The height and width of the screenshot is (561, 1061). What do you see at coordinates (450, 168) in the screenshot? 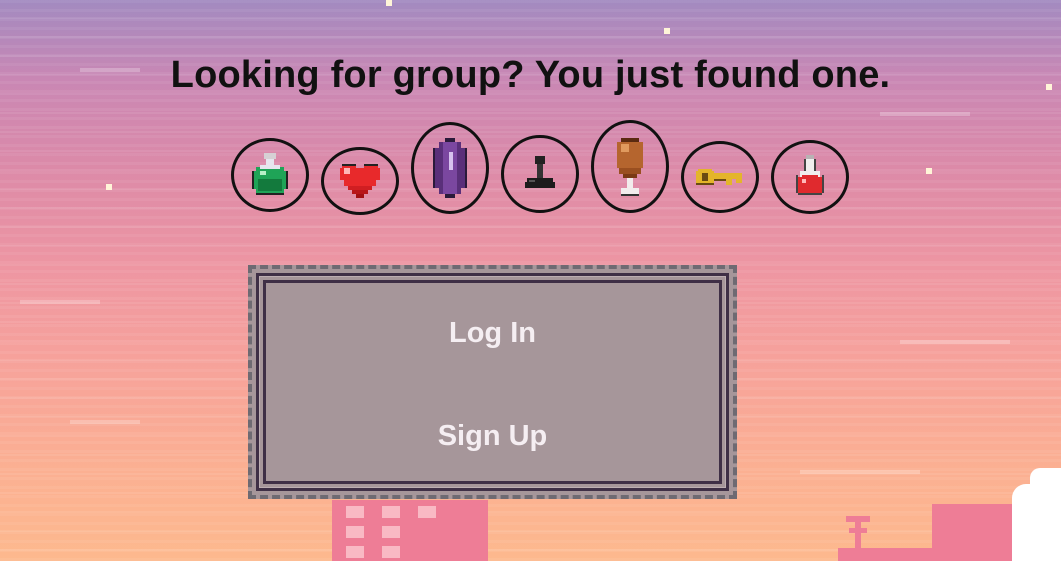
I see `crystal-icon` at bounding box center [450, 168].